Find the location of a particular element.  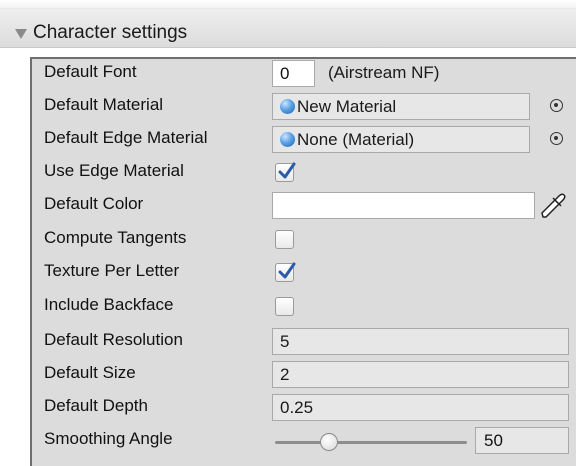

default-material-field: New Material is located at coordinates (401, 106).